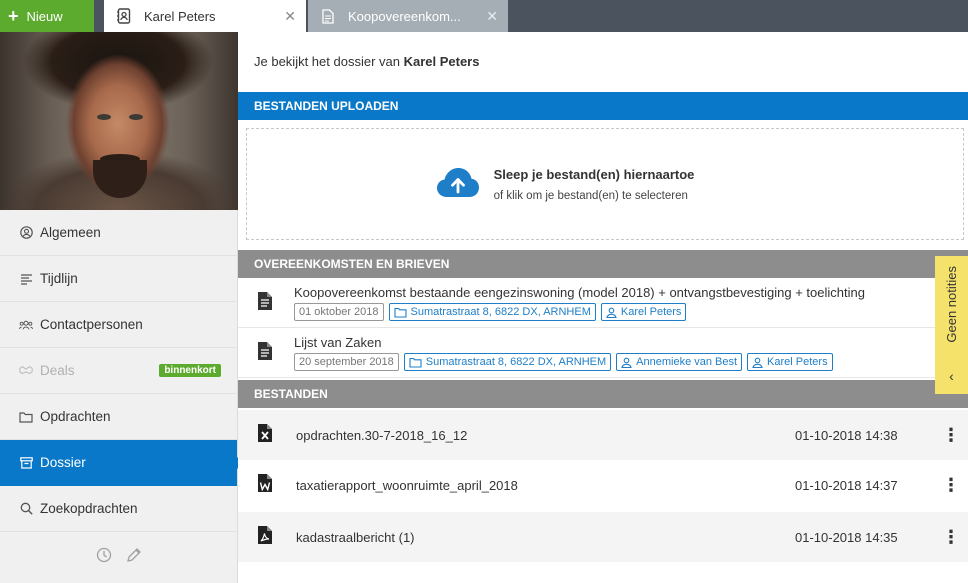 The image size is (968, 583). What do you see at coordinates (603, 106) in the screenshot?
I see `upload-section-heading: BESTANDEN UPLOADEN` at bounding box center [603, 106].